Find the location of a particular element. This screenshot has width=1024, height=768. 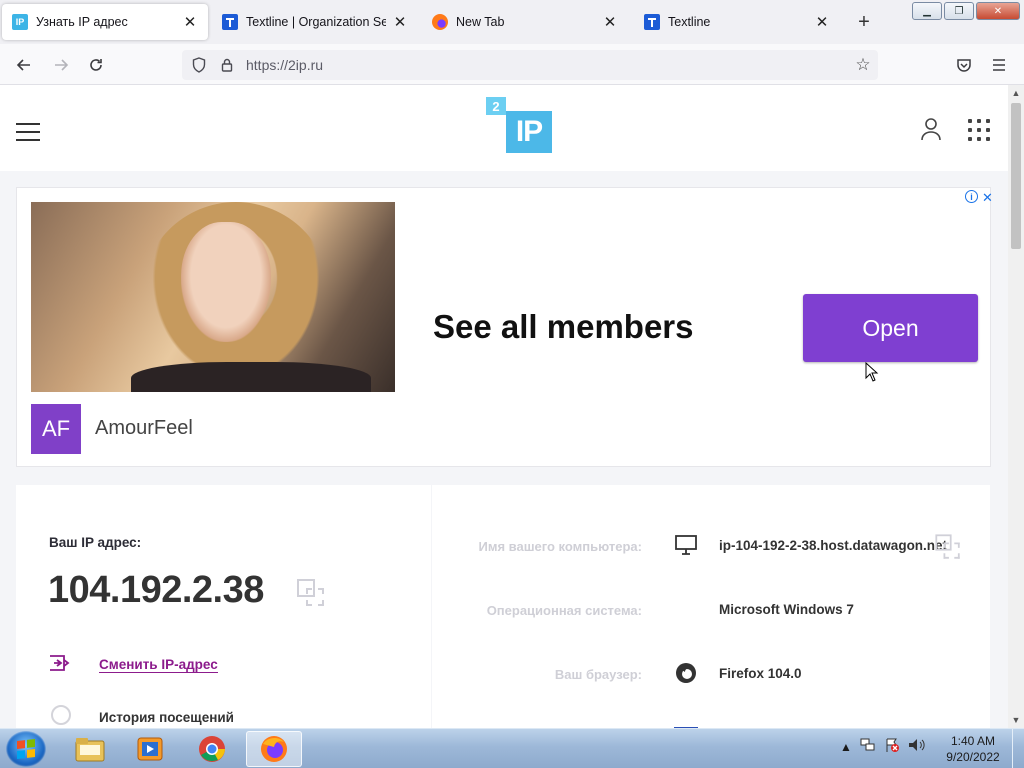

bookmark-star-icon: ☆ is located at coordinates (863, 65).